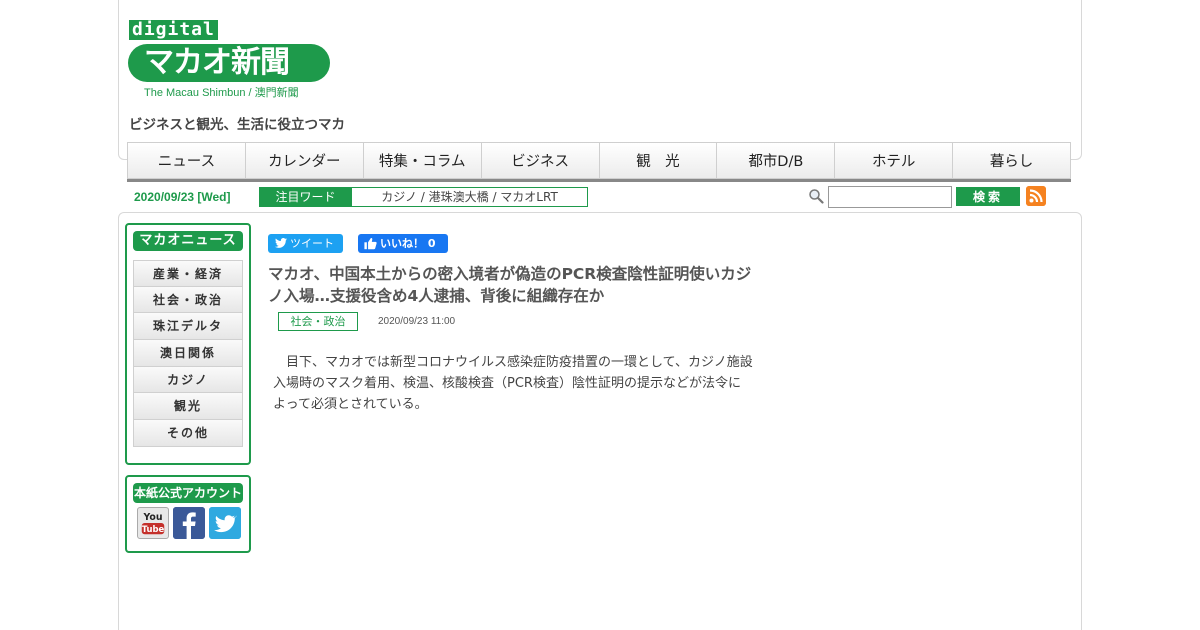 This screenshot has width=1200, height=630. What do you see at coordinates (816, 196) in the screenshot?
I see `search-icon` at bounding box center [816, 196].